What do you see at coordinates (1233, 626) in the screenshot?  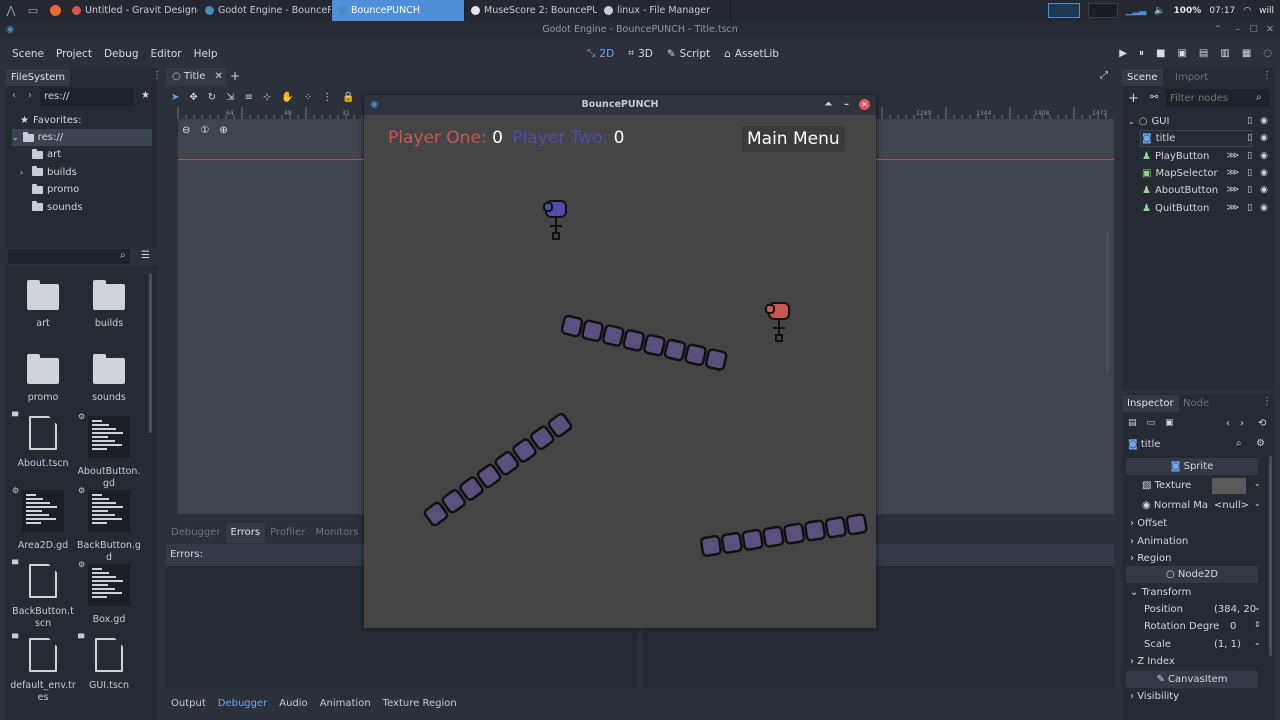 I see `rotation-value: 0` at bounding box center [1233, 626].